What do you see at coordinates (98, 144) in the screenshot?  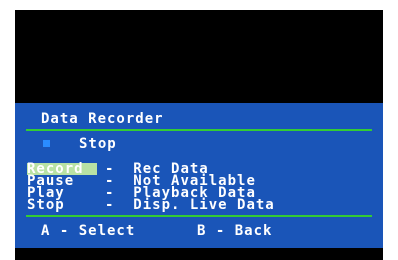 I see `status-text: Stop` at bounding box center [98, 144].